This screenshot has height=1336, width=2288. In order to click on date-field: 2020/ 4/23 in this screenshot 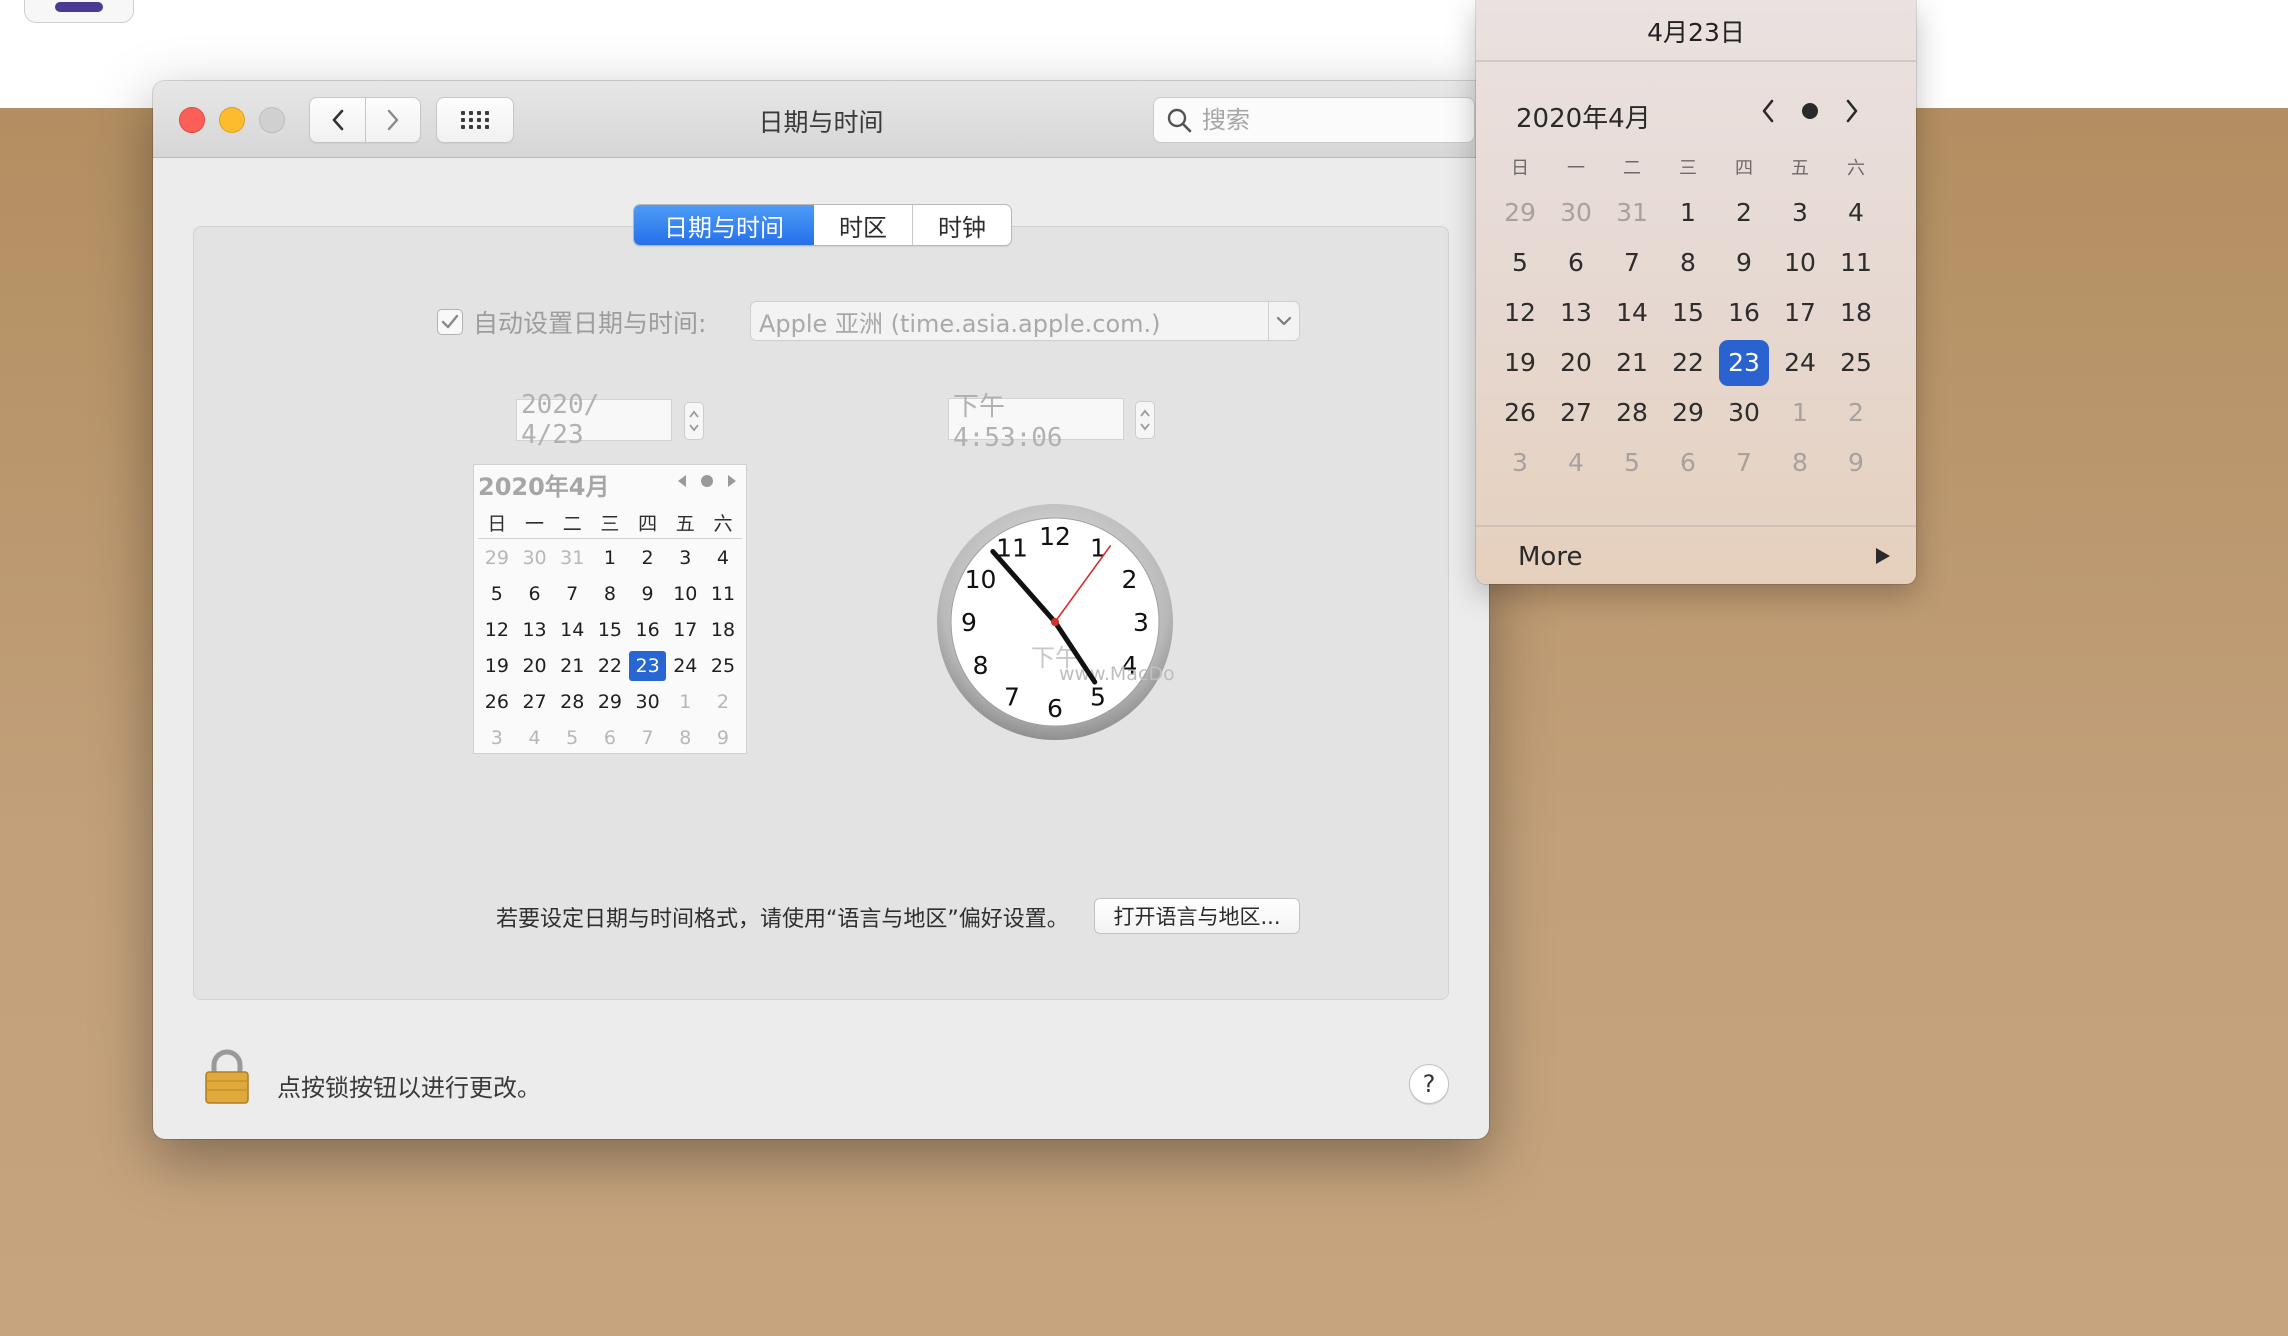, I will do `click(594, 420)`.